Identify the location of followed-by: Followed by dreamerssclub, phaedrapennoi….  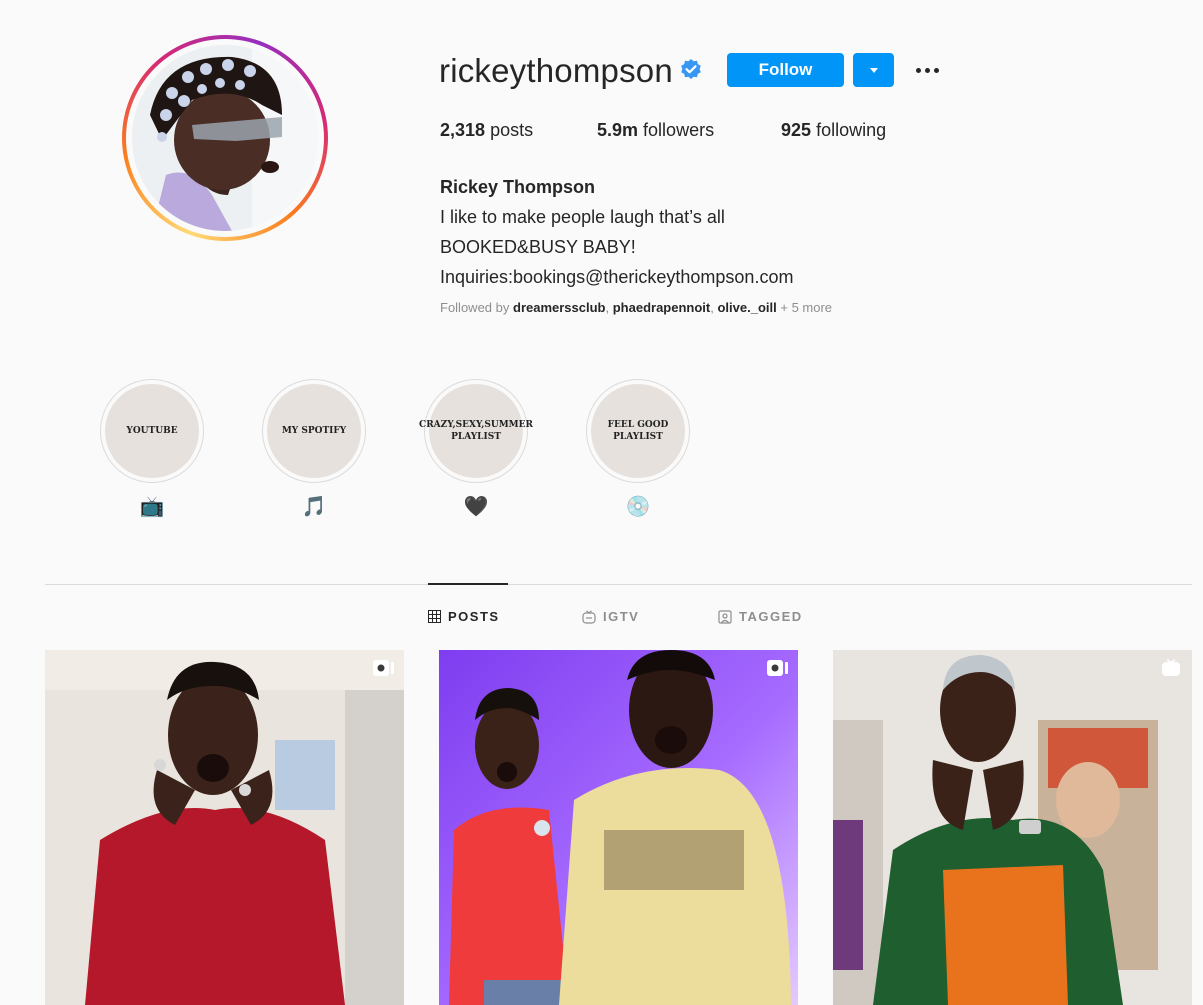
(636, 307).